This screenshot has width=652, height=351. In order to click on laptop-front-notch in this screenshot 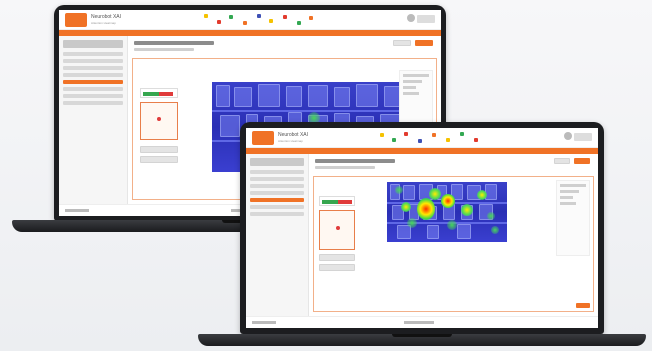, I will do `click(422, 335)`.